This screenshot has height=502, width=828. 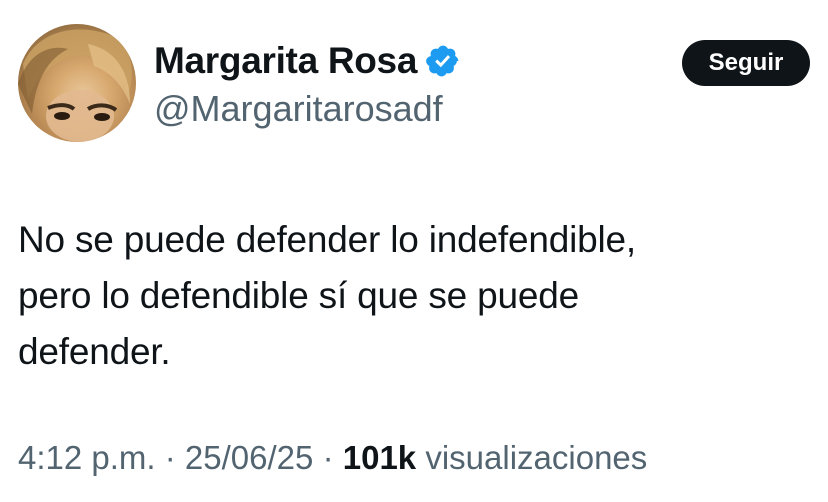 I want to click on avatar, so click(x=77, y=83).